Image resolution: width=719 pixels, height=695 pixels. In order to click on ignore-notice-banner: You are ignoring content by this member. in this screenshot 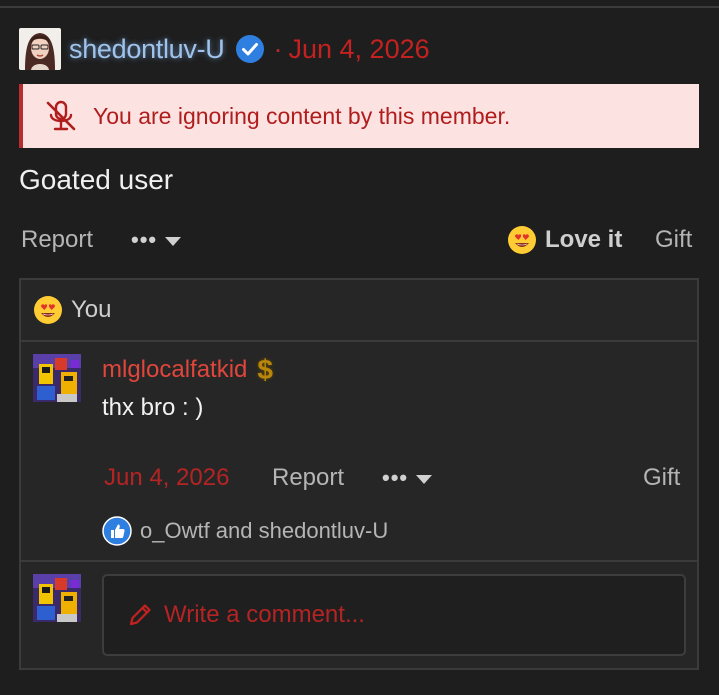, I will do `click(359, 116)`.